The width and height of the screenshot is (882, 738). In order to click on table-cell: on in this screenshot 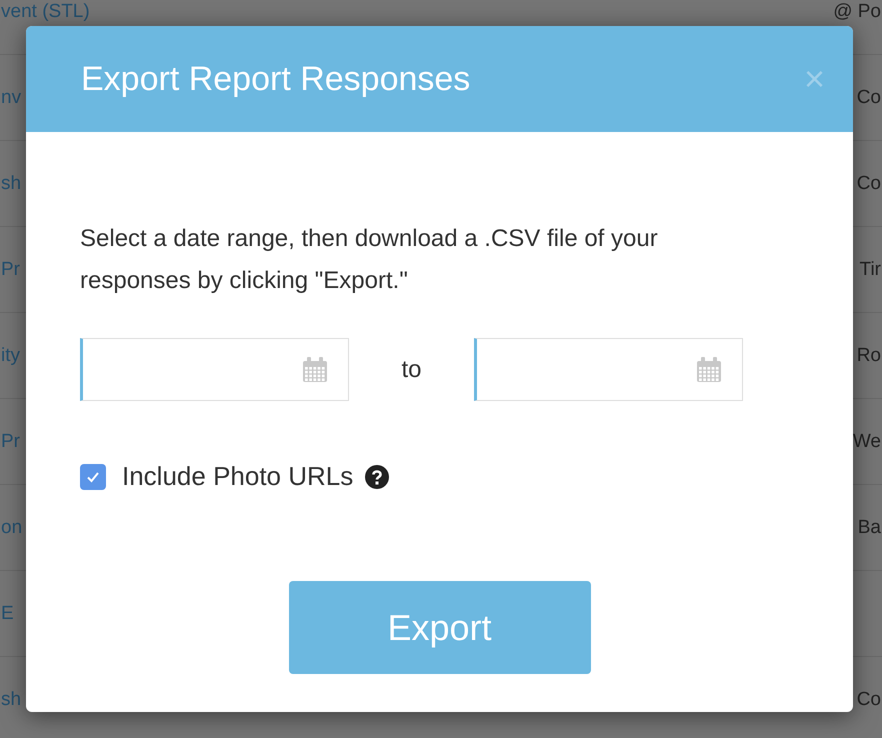, I will do `click(11, 527)`.